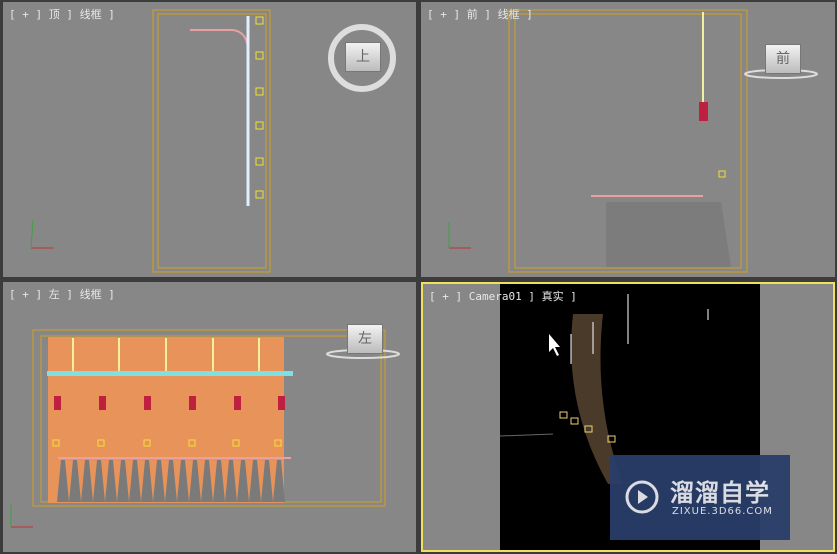 The height and width of the screenshot is (554, 837). I want to click on watermark-url: ZIXUE.3D66.COM, so click(722, 511).